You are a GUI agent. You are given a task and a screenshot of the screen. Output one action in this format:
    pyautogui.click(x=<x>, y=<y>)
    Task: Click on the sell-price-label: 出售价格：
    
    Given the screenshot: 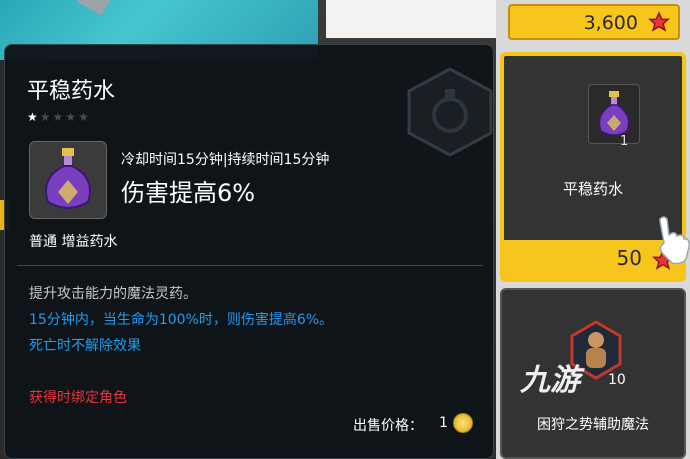 What is the action you would take?
    pyautogui.click(x=388, y=426)
    